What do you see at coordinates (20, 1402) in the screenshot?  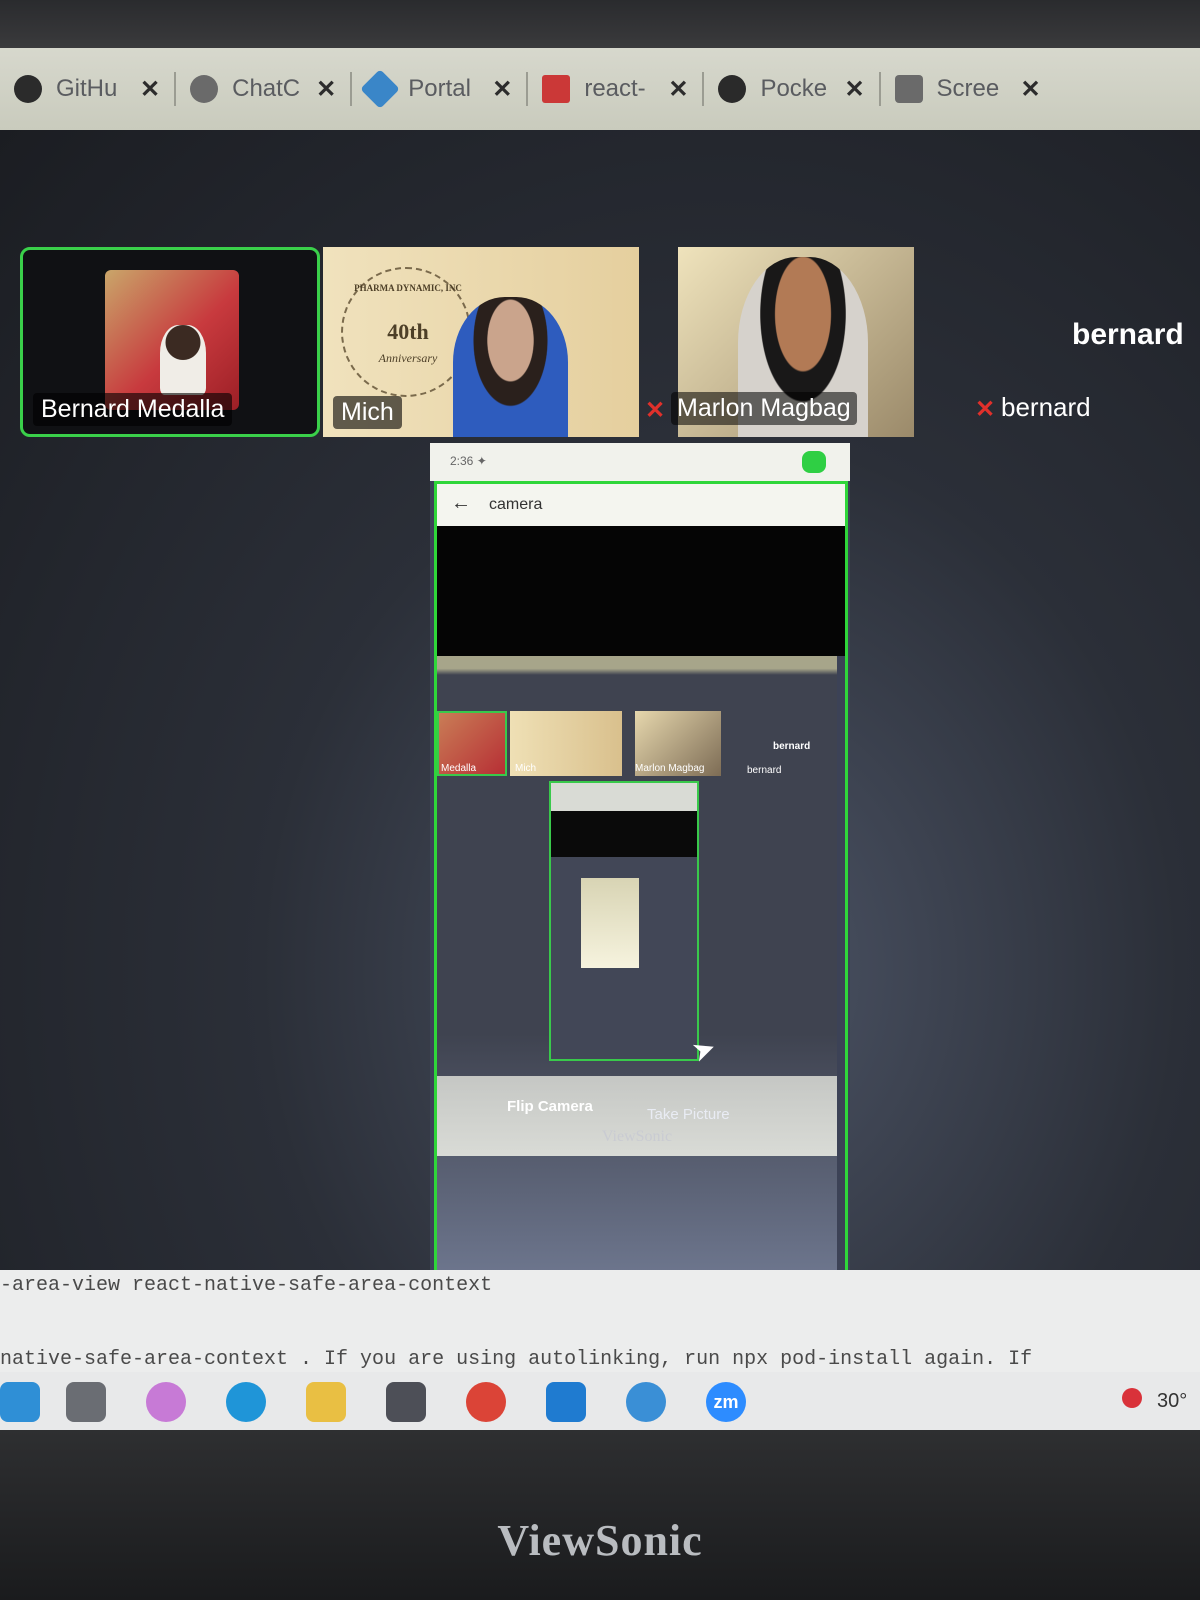 I see `file-explorer-icon` at bounding box center [20, 1402].